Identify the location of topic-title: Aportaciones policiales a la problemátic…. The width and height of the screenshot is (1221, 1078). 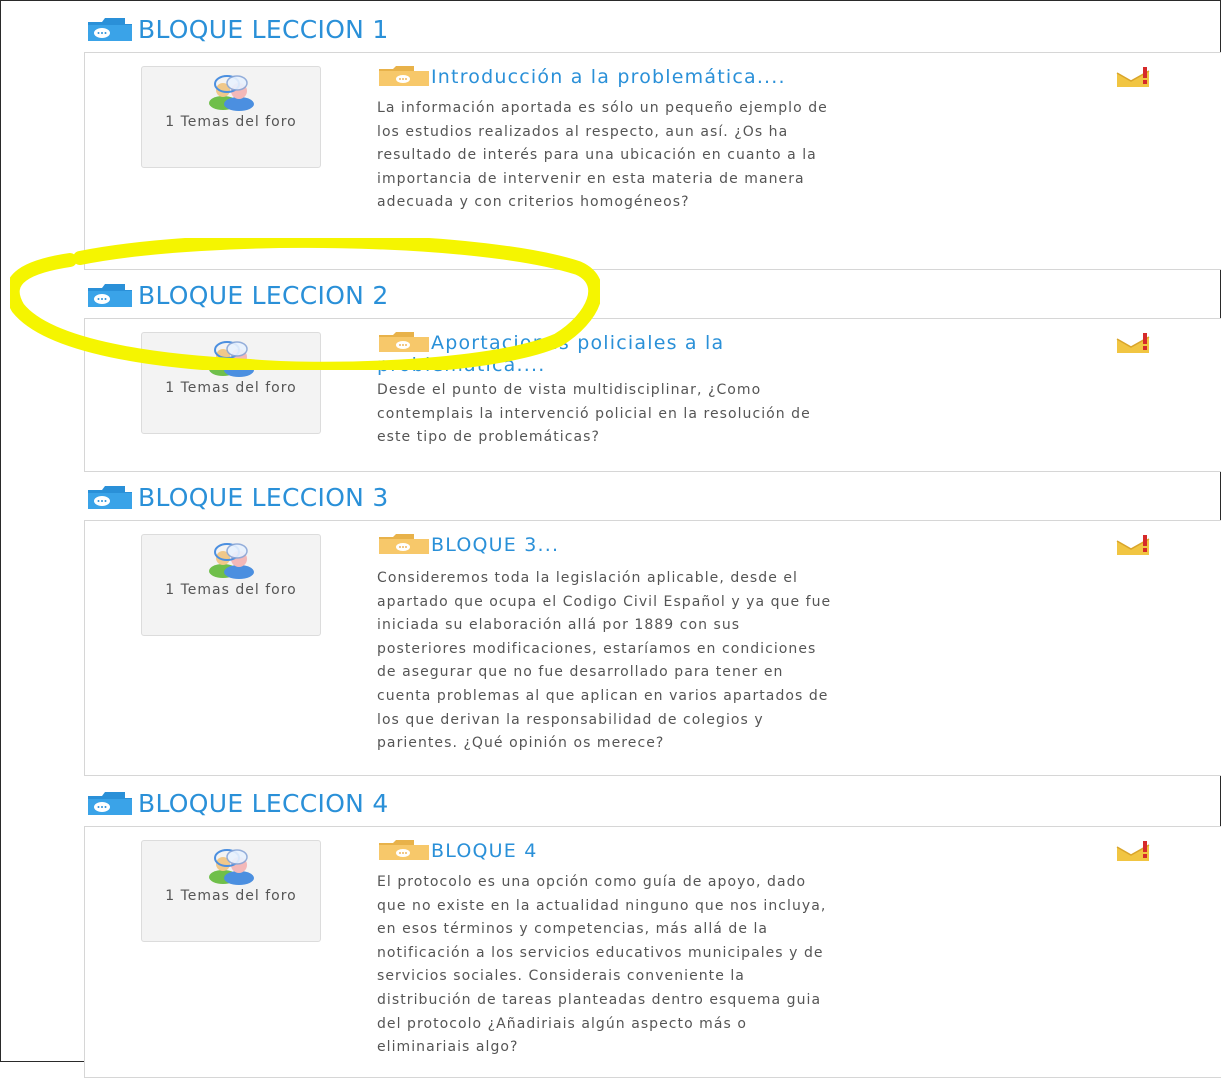
(612, 353).